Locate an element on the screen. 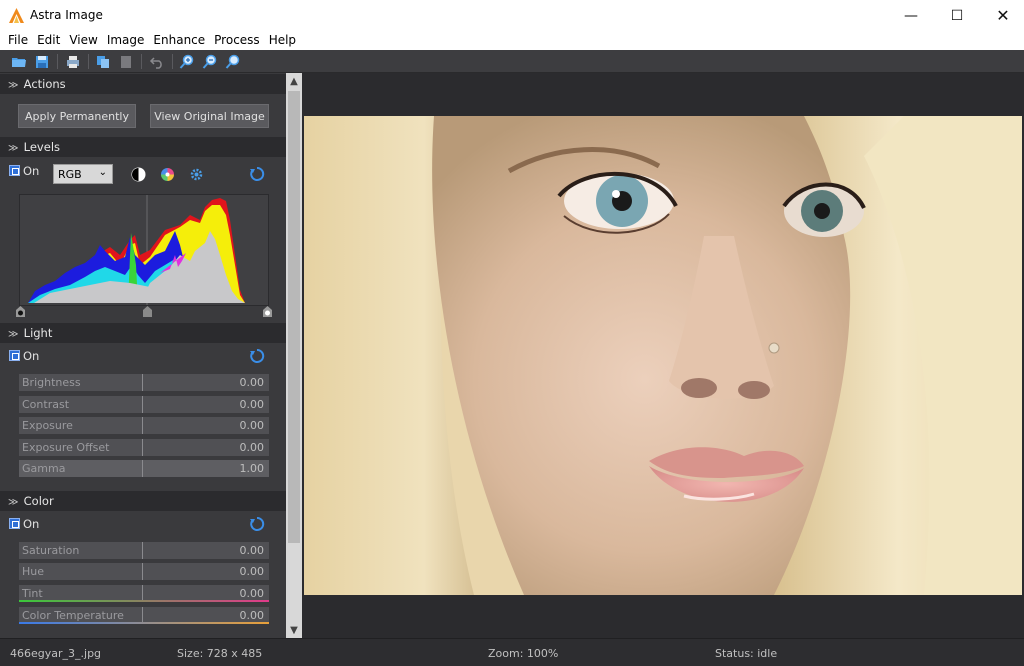 This screenshot has height=666, width=1024. color-temperature-slider: Color Temperature 0.00 is located at coordinates (144, 615).